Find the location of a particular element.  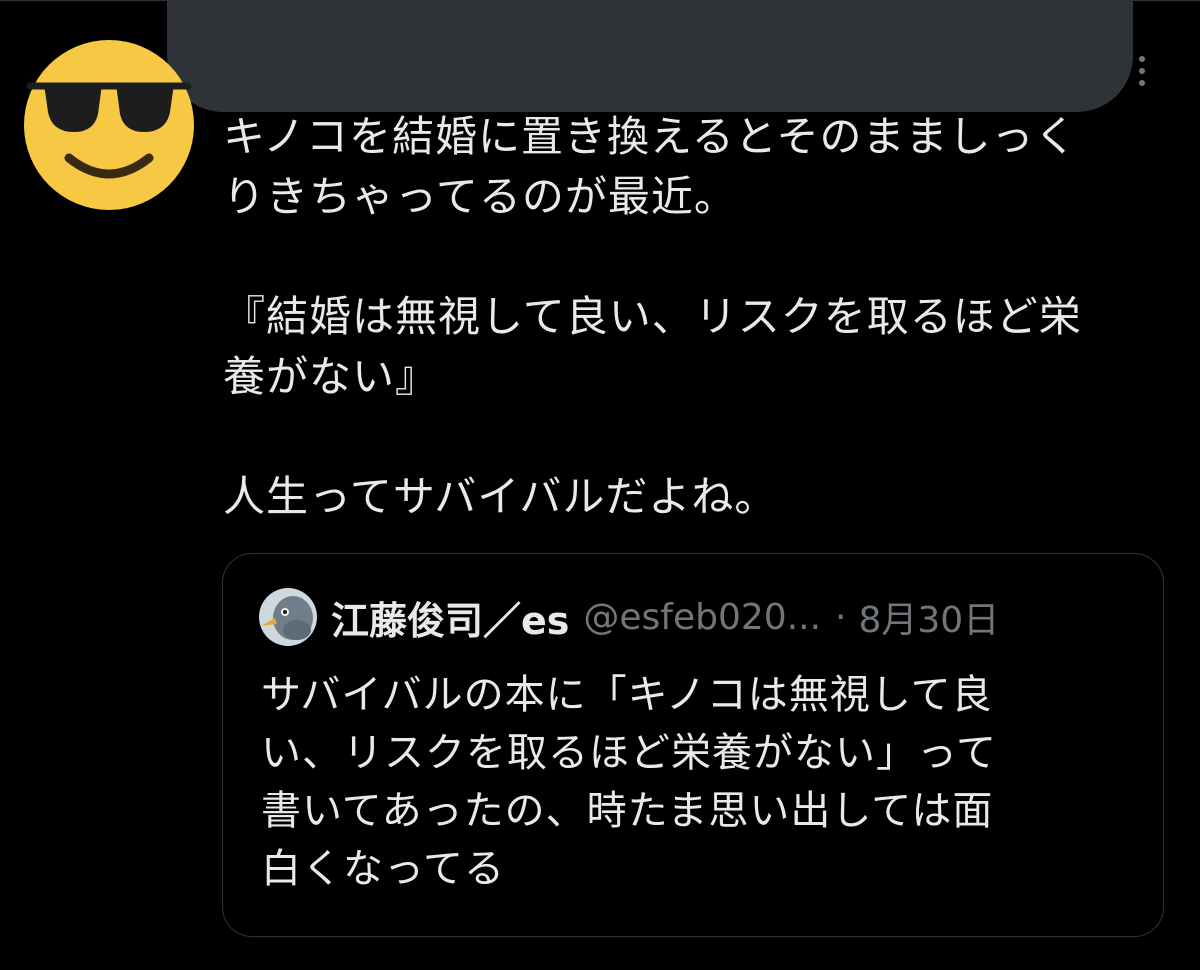

quoted-author-avatar is located at coordinates (288, 617).